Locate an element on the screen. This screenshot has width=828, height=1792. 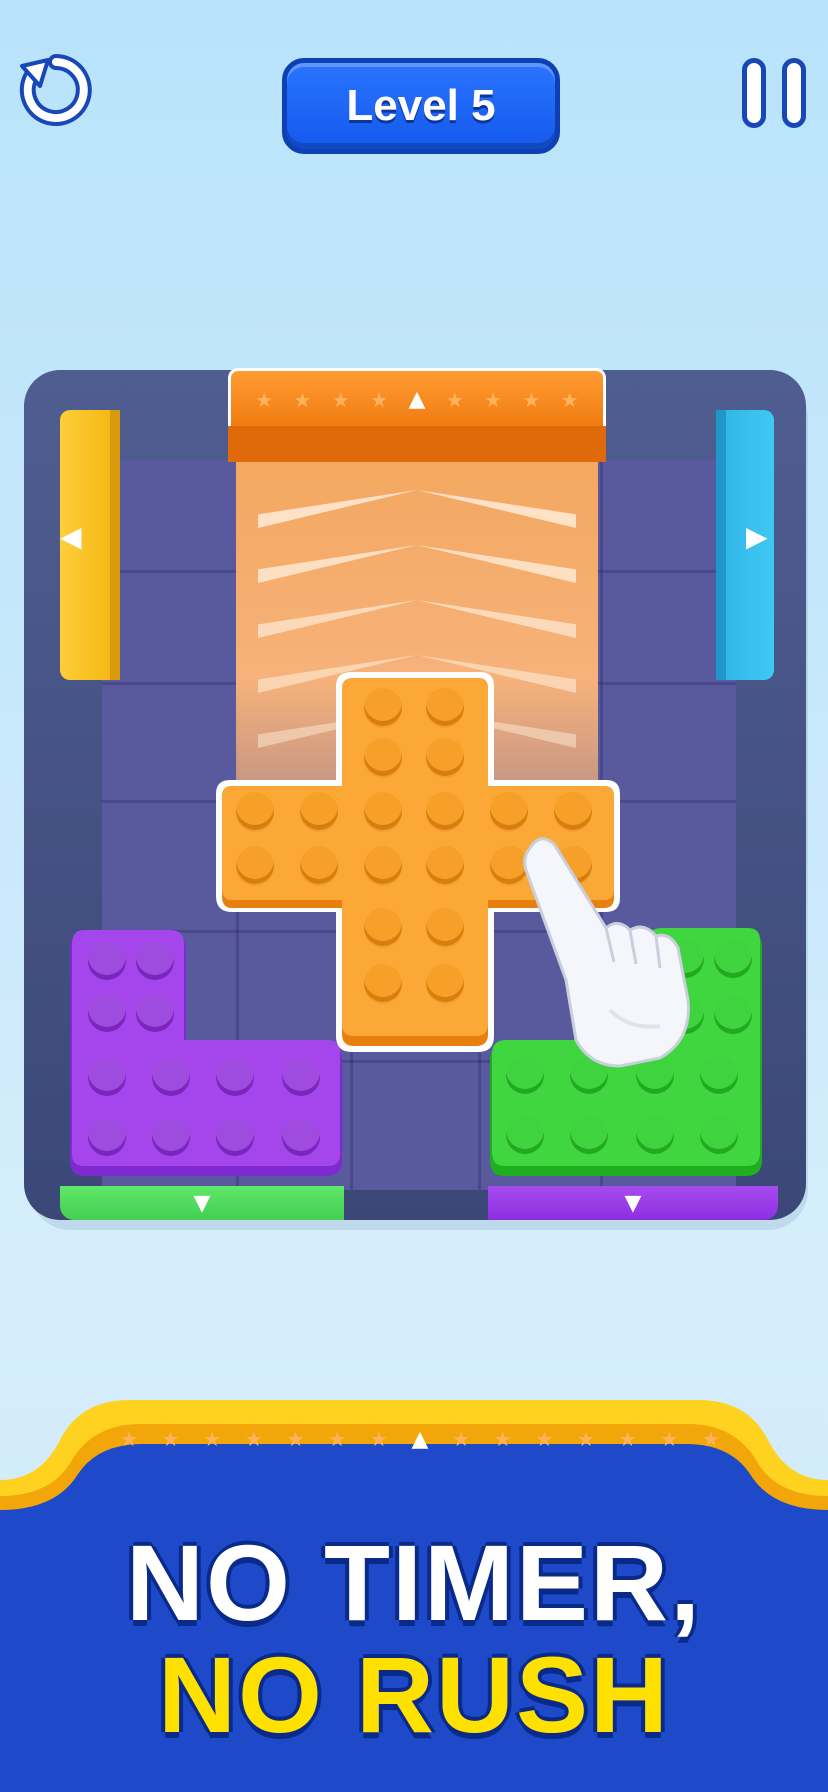
top-exit-gate: ★ ★ ★ ★ ▲ ★ ★ ★ ★ is located at coordinates (417, 398).